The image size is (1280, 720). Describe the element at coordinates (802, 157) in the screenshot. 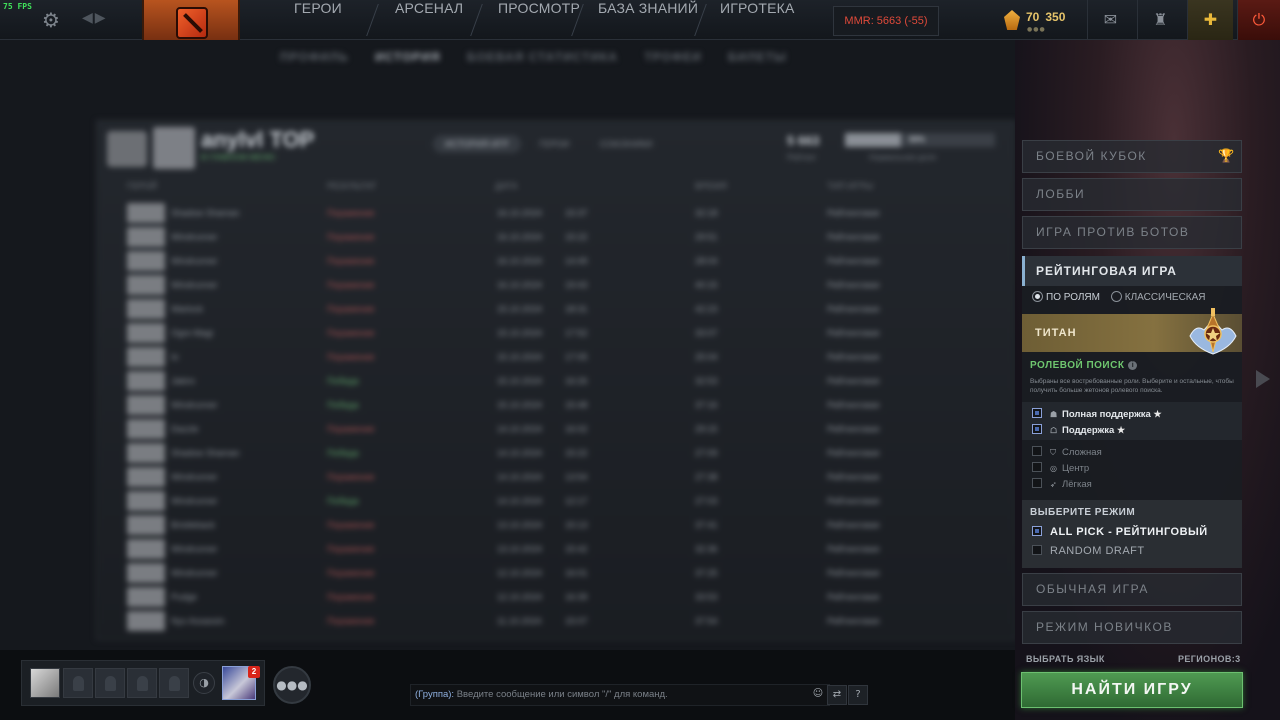

I see `stat-label: Рейтинг` at that location.